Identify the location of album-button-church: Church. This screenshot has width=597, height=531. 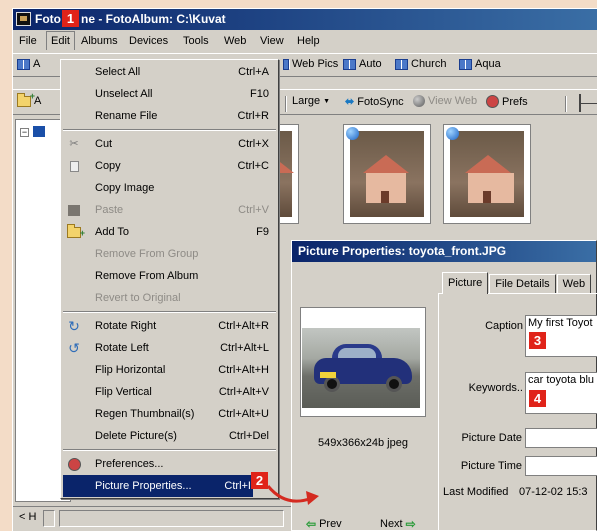
(420, 64).